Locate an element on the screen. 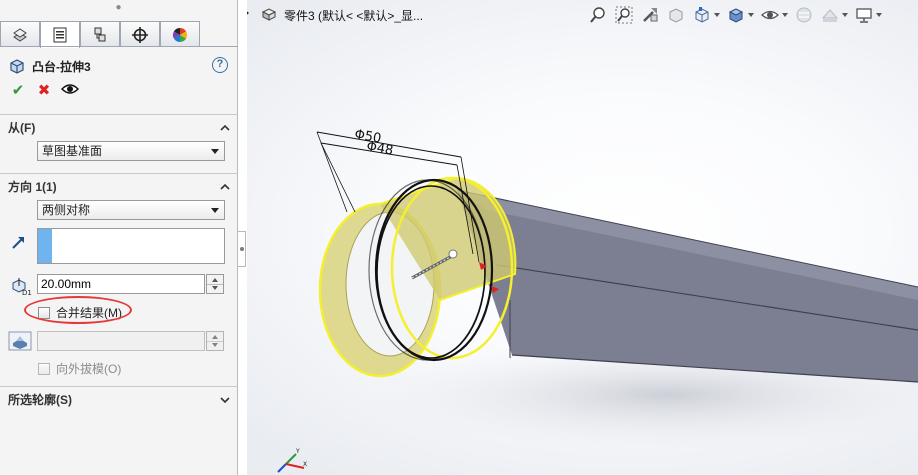  view-orientation-button is located at coordinates (702, 15).